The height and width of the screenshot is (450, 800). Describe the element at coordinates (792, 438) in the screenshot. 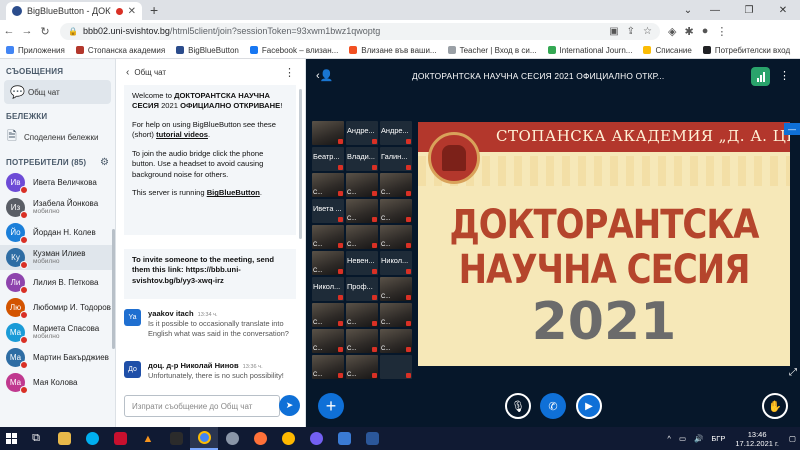

I see `notifications-icon: ▢` at that location.